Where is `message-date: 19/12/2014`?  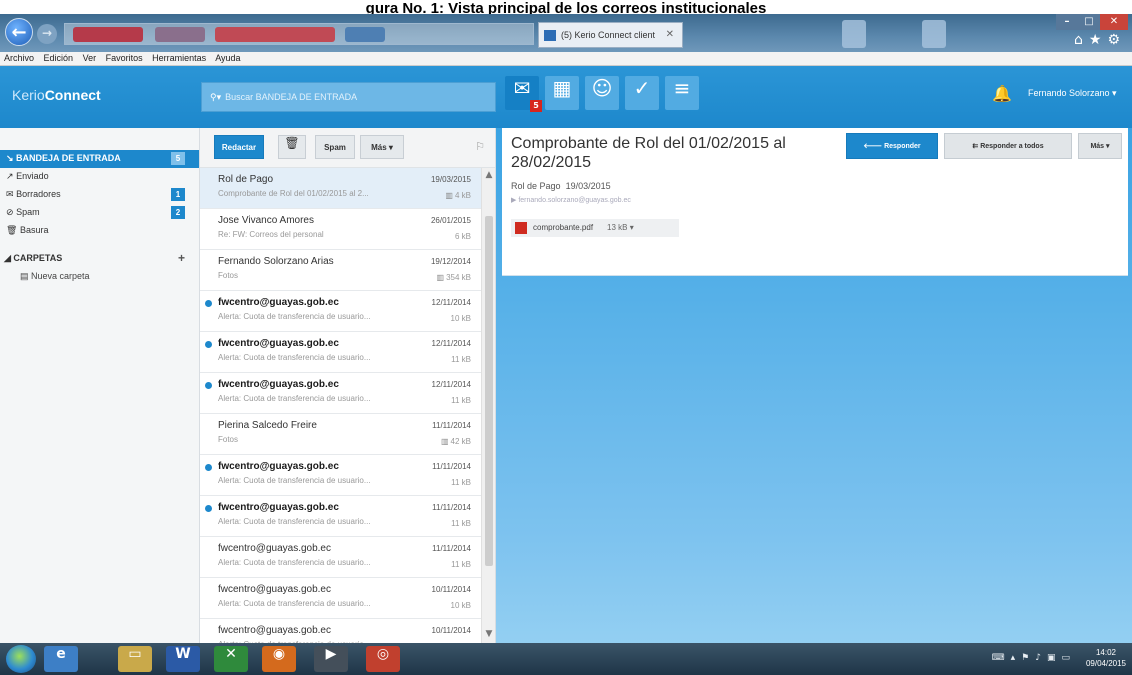
message-date: 19/12/2014 is located at coordinates (450, 261).